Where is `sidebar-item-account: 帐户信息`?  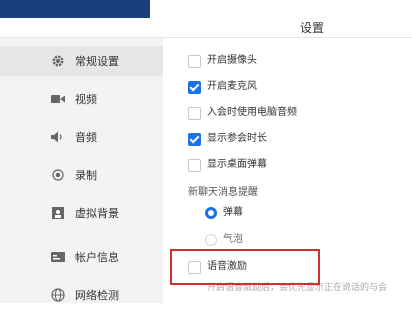
sidebar-item-account: 帐户信息 is located at coordinates (81, 257).